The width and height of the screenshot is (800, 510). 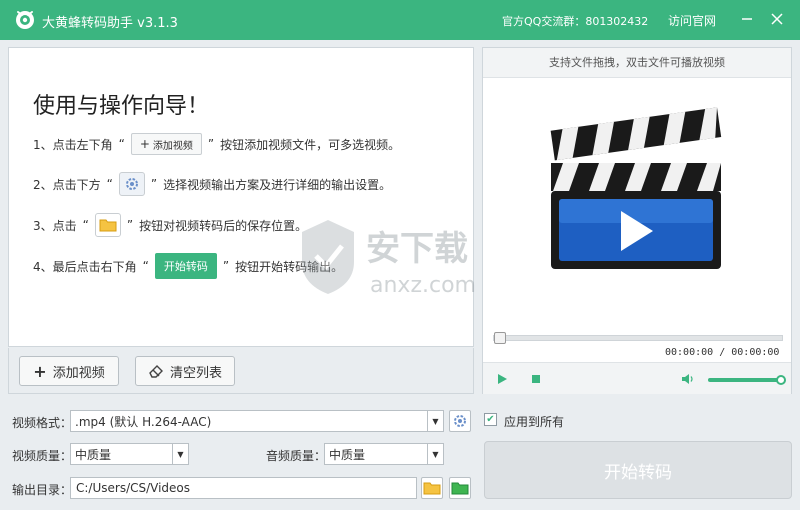 I want to click on check-icon: ✔, so click(x=490, y=419).